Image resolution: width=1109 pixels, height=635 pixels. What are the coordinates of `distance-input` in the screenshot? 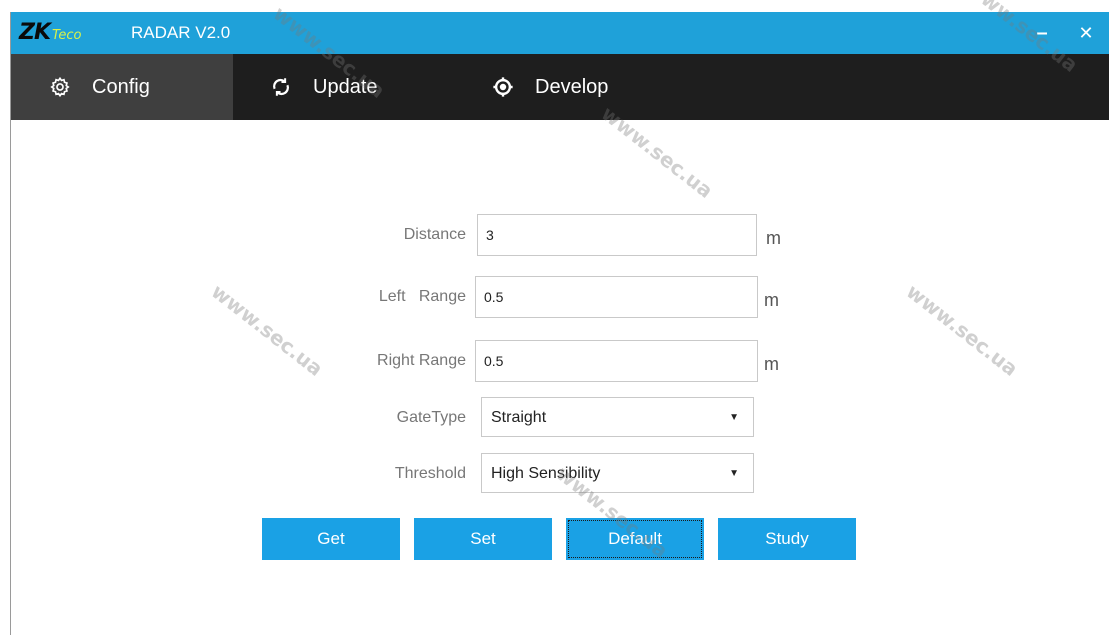 It's located at (617, 235).